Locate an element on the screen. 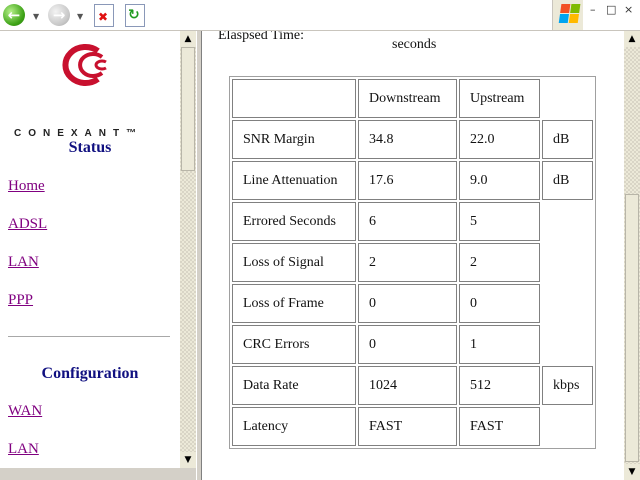 This screenshot has width=640, height=480. row-label: Loss of Frame is located at coordinates (294, 303).